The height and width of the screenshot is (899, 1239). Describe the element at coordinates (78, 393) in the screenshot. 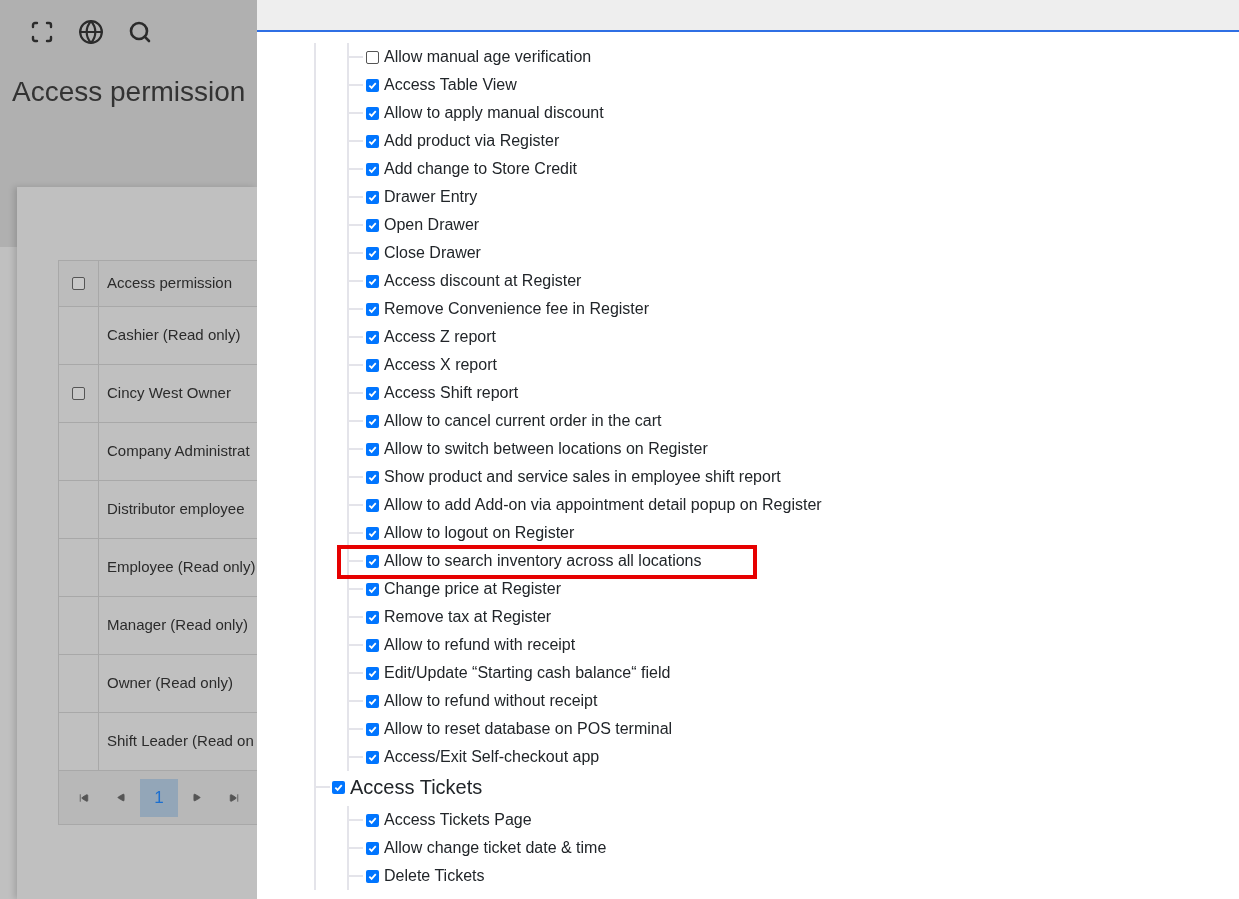

I see `row-checkbox` at that location.